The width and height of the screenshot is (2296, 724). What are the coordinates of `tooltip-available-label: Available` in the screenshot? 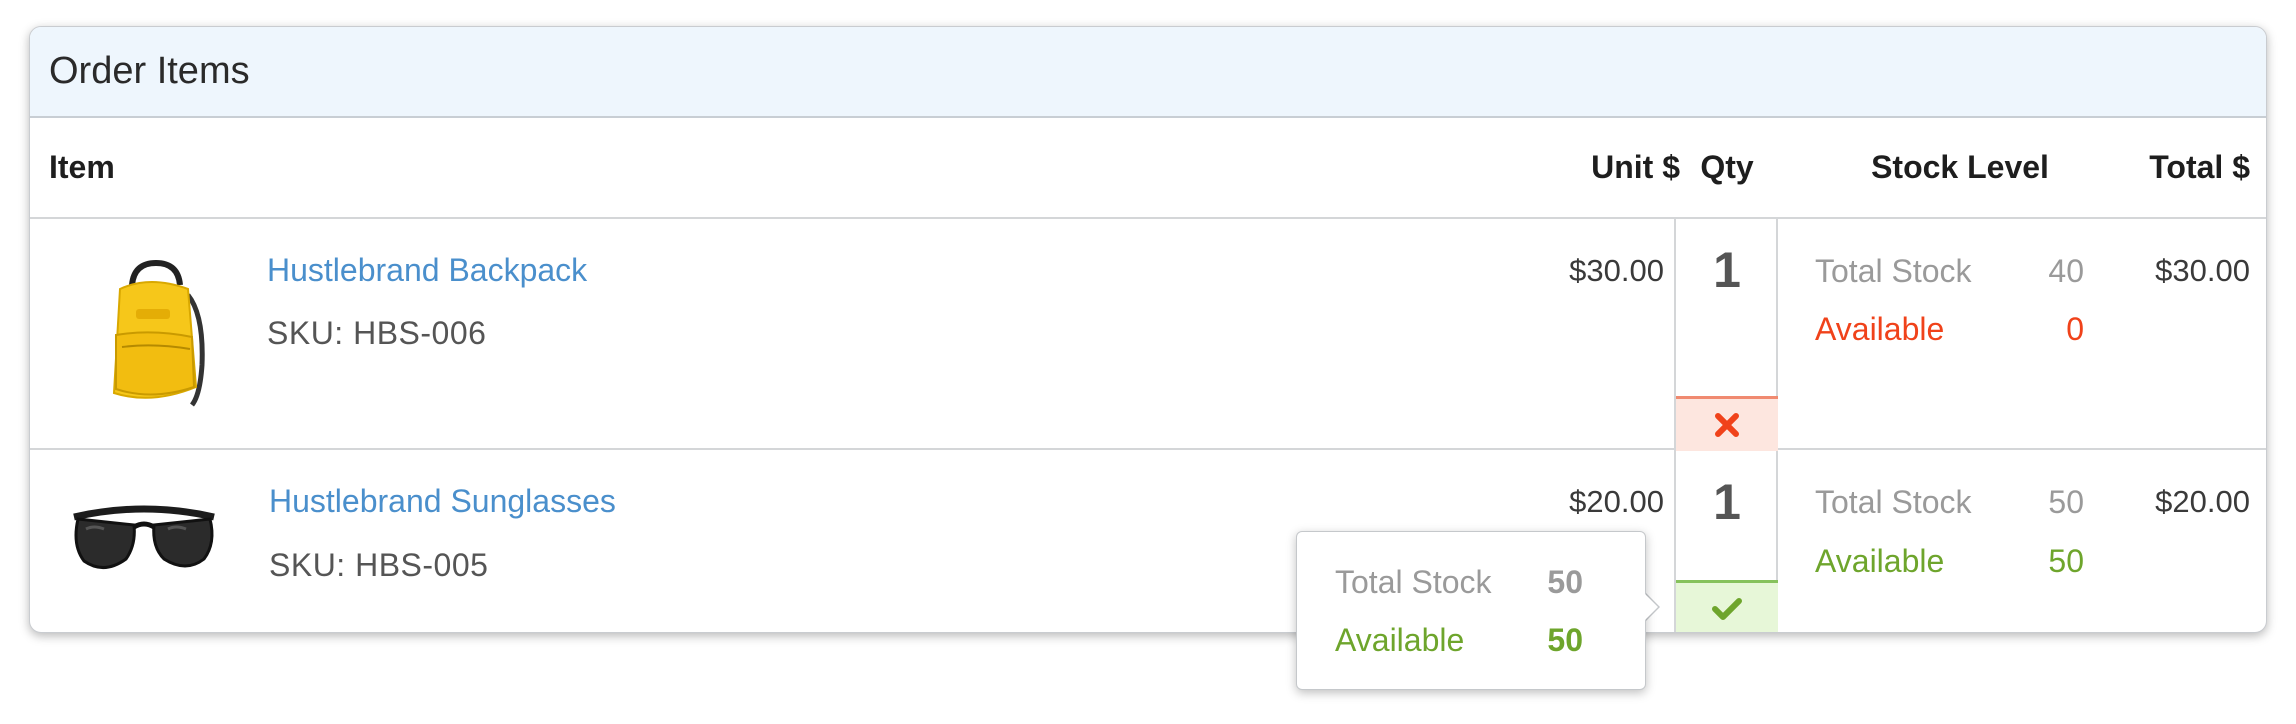 It's located at (1400, 640).